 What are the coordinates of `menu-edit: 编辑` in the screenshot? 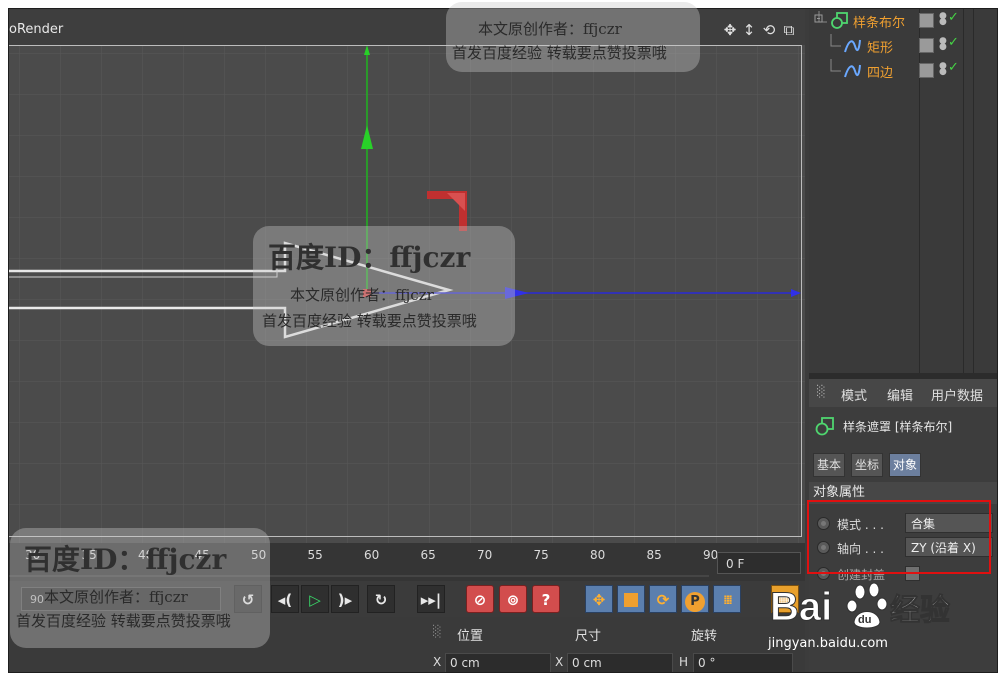 It's located at (900, 394).